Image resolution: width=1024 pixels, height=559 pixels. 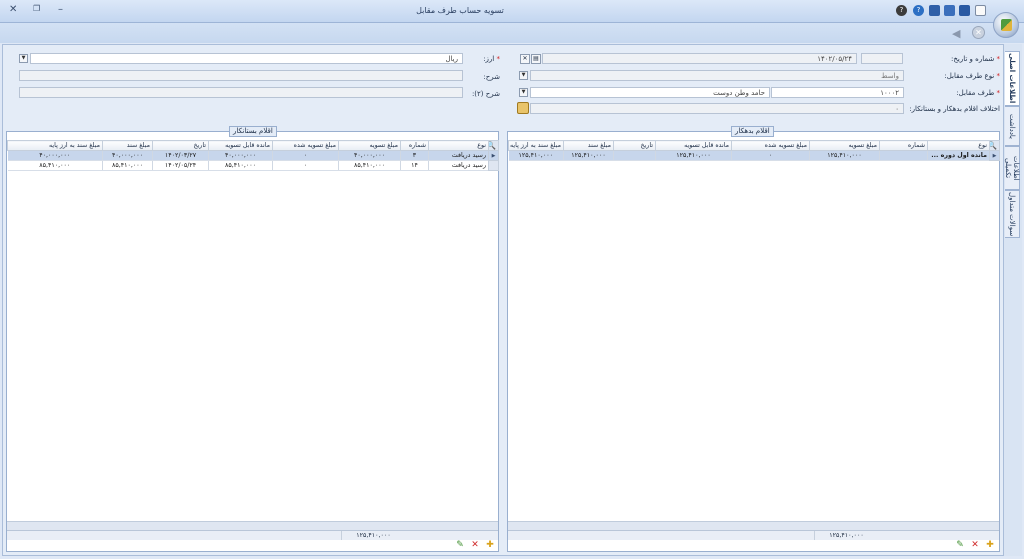 I want to click on close-form-icon: ✕, so click(x=978, y=32).